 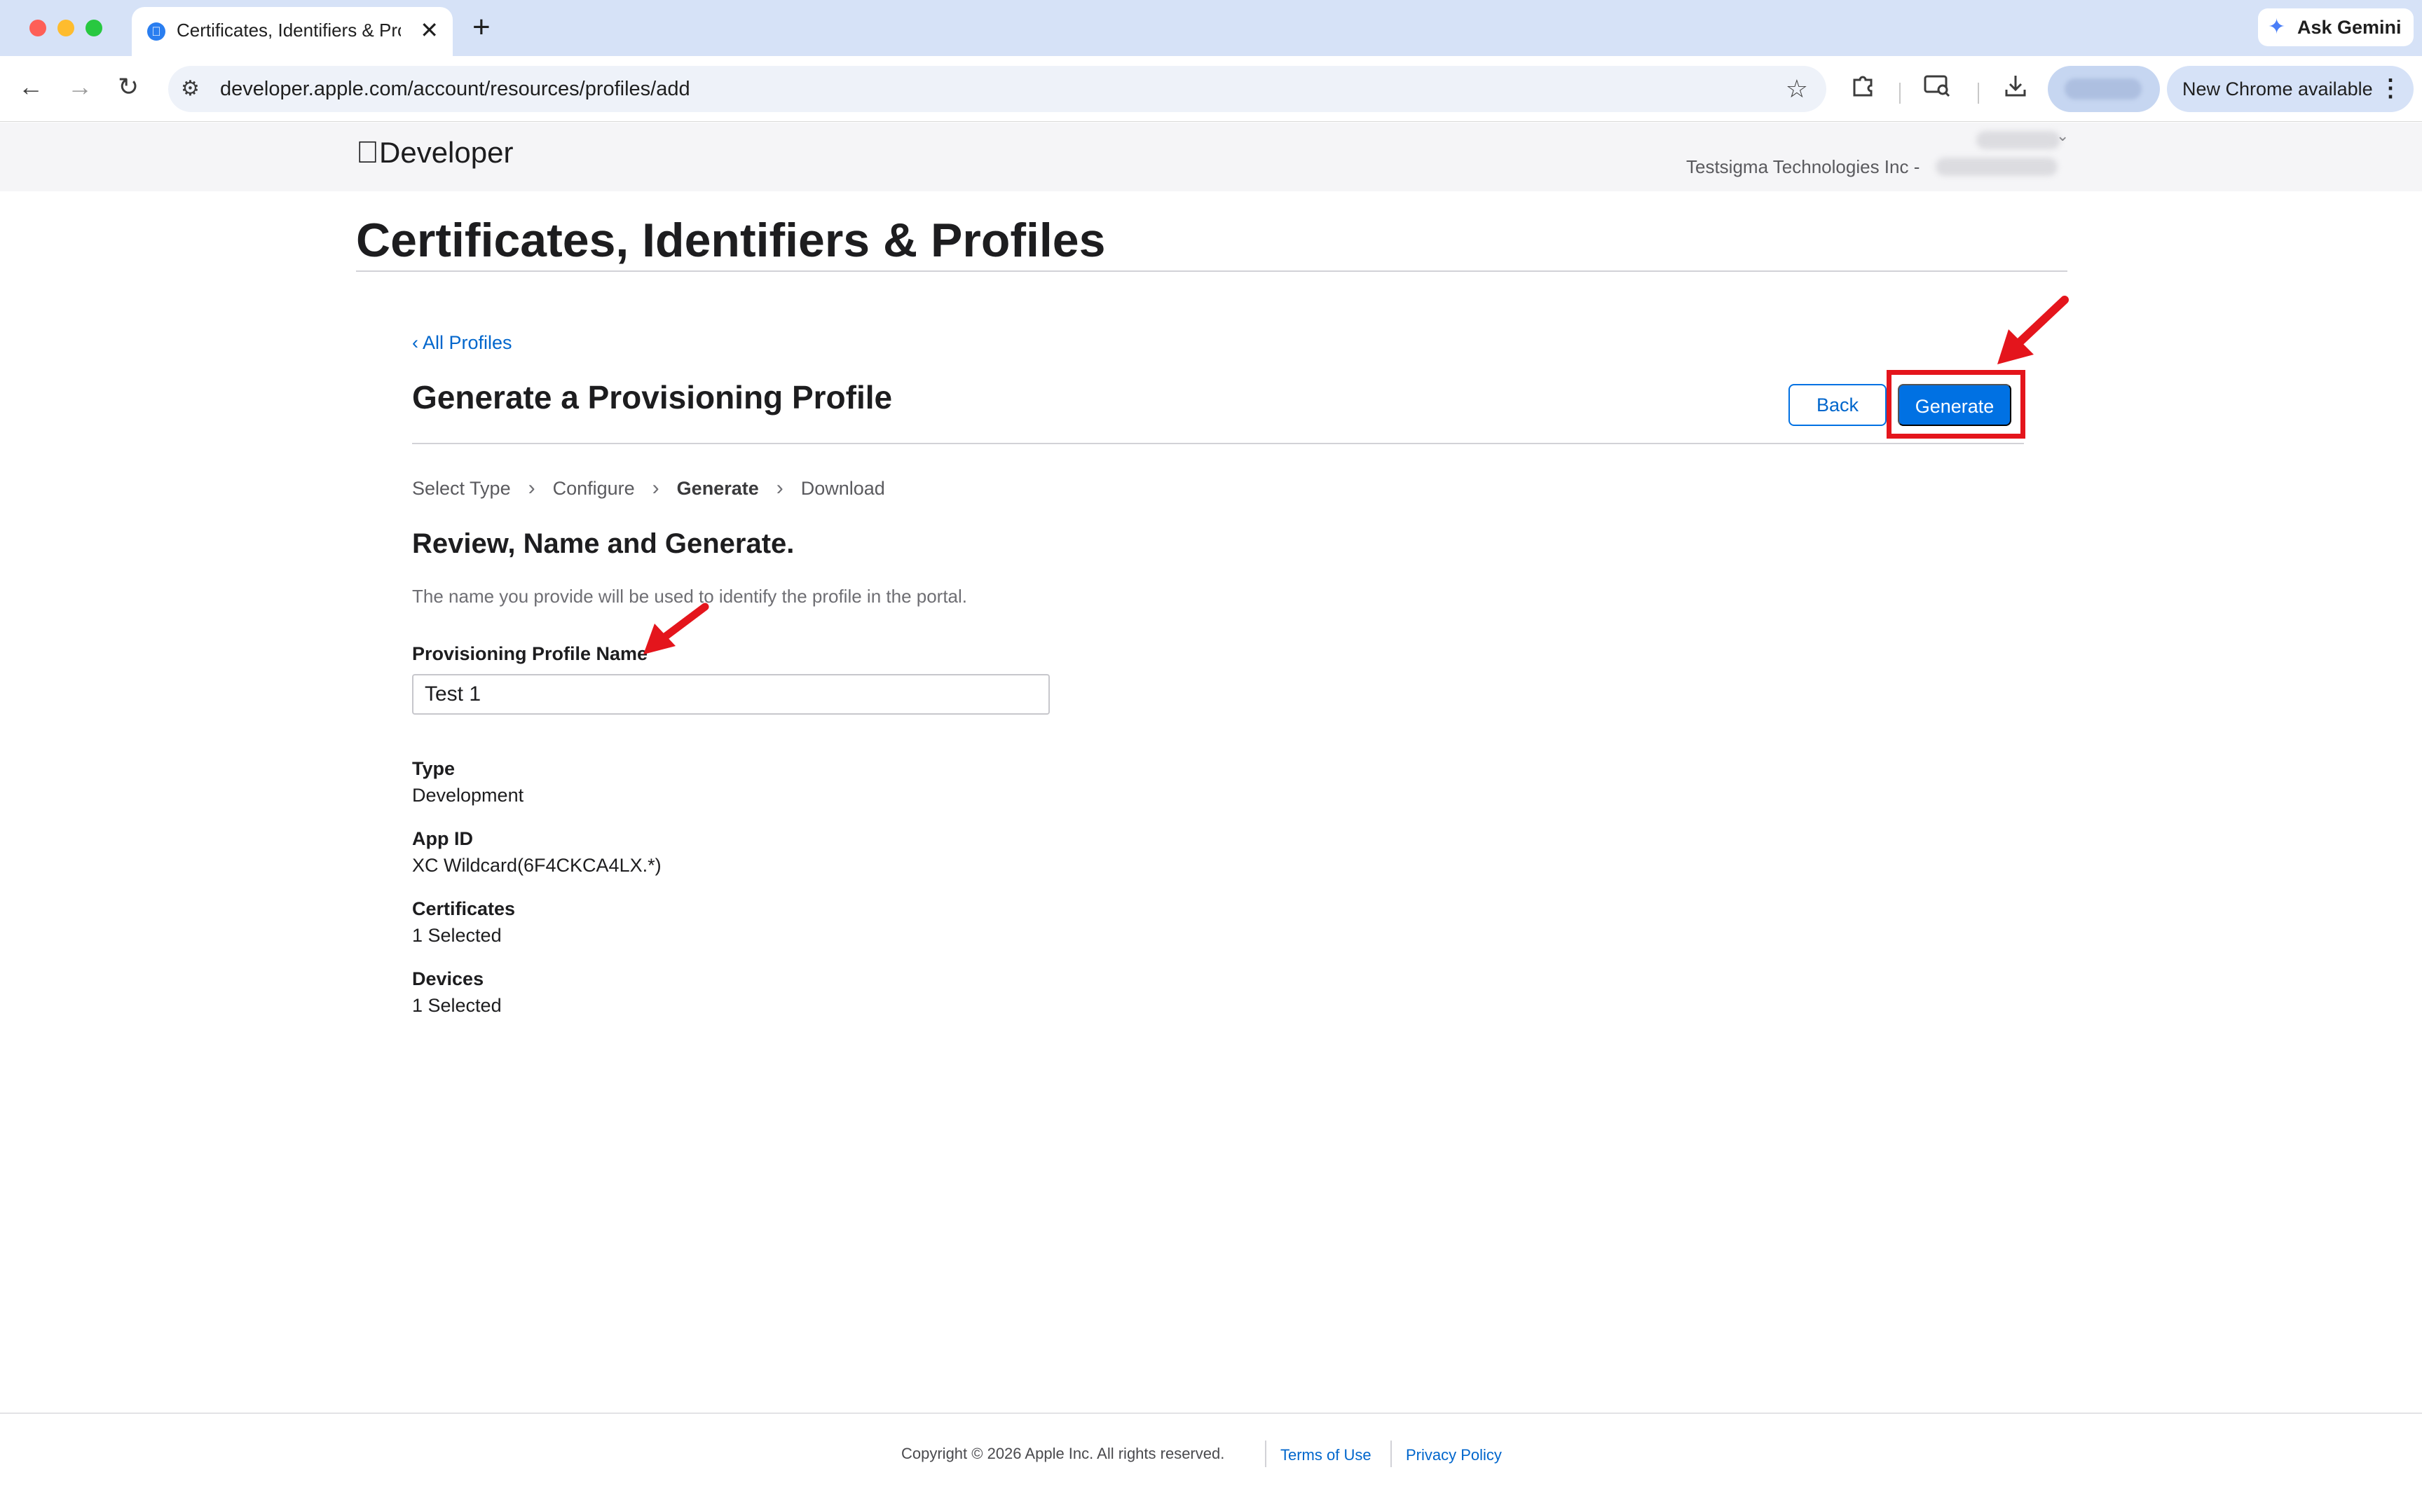 I want to click on app-id-label: App ID, so click(x=442, y=838).